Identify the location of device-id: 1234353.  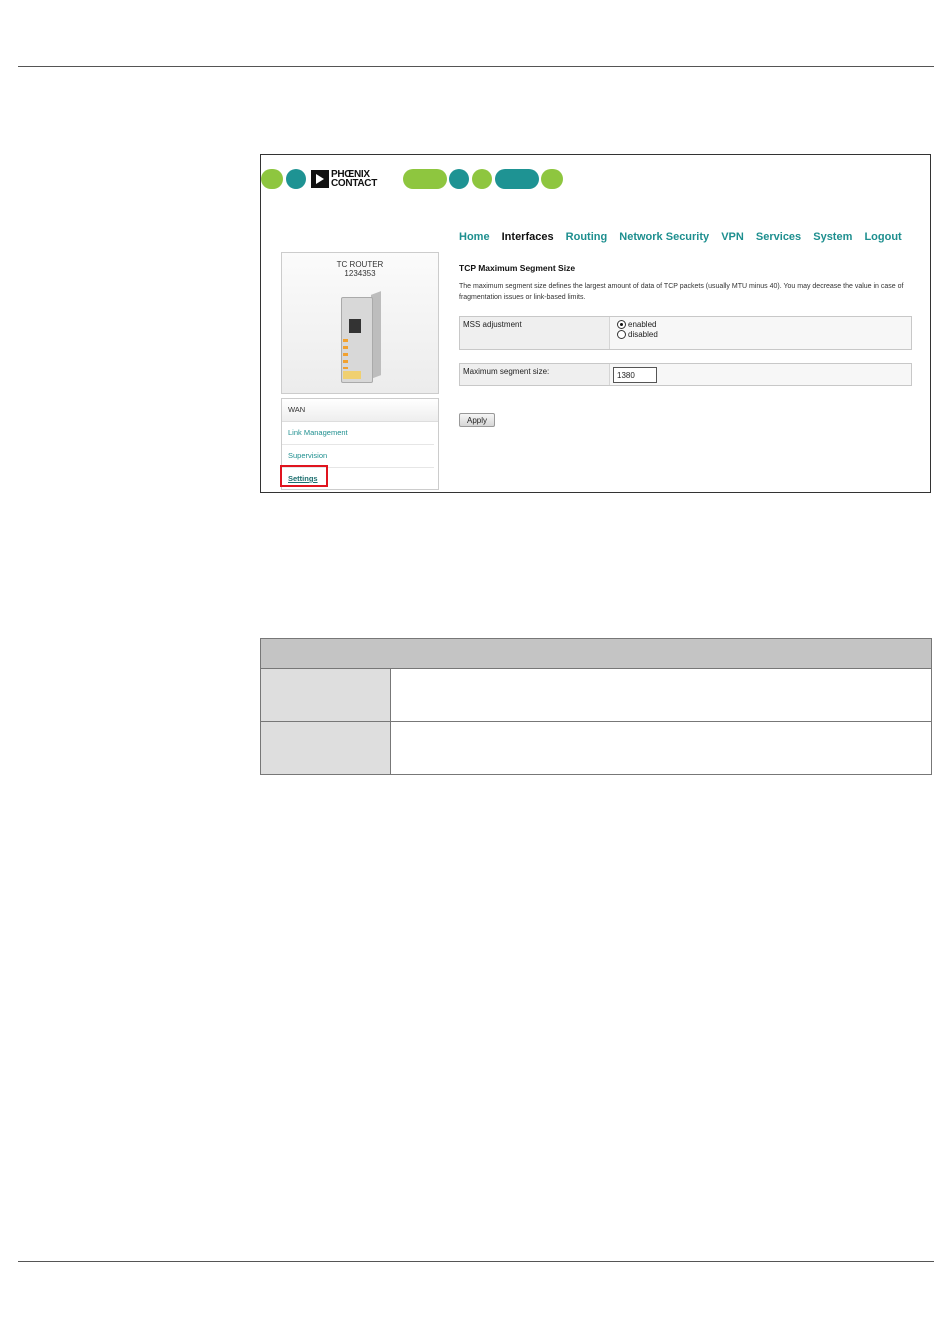
(360, 273).